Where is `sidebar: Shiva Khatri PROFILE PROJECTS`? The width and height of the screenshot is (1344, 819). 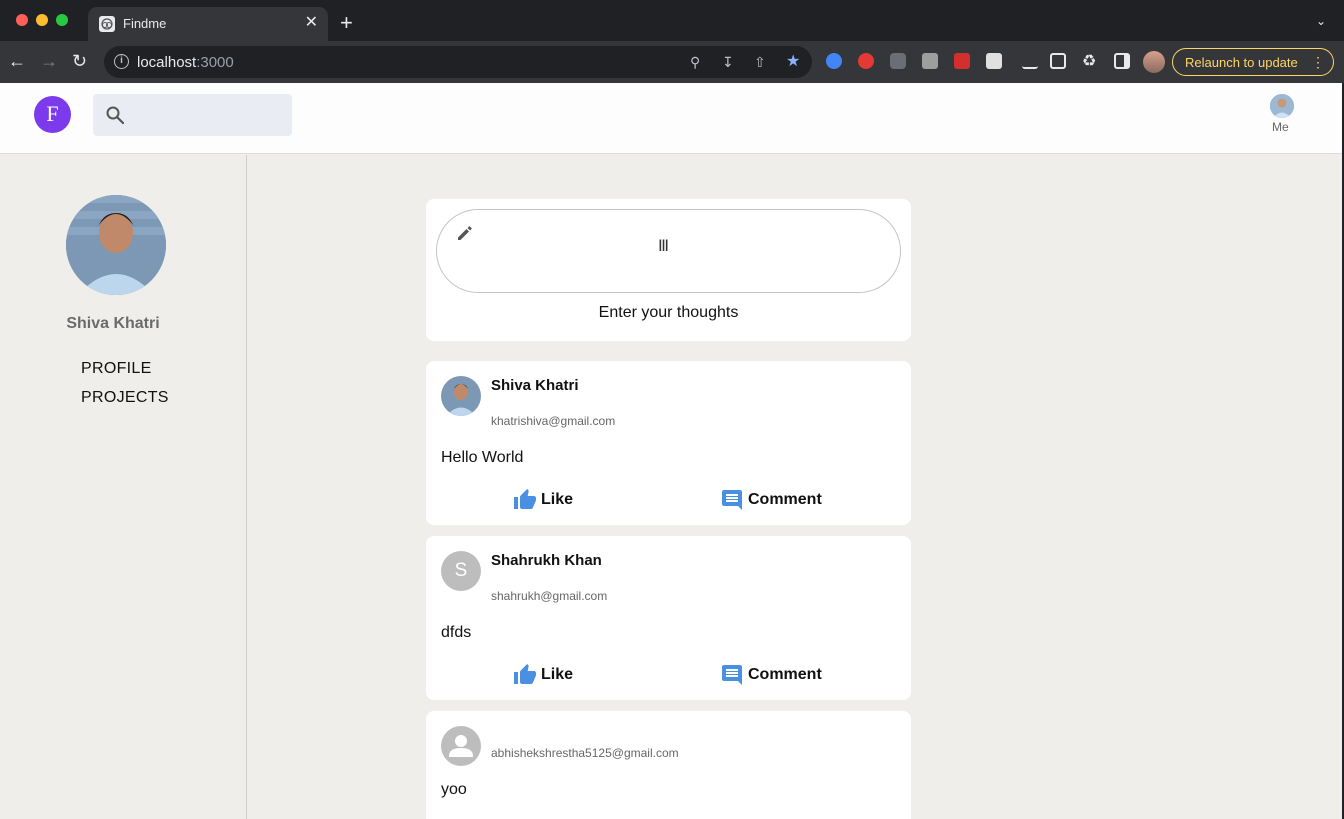
sidebar: Shiva Khatri PROFILE PROJECTS is located at coordinates (123, 487).